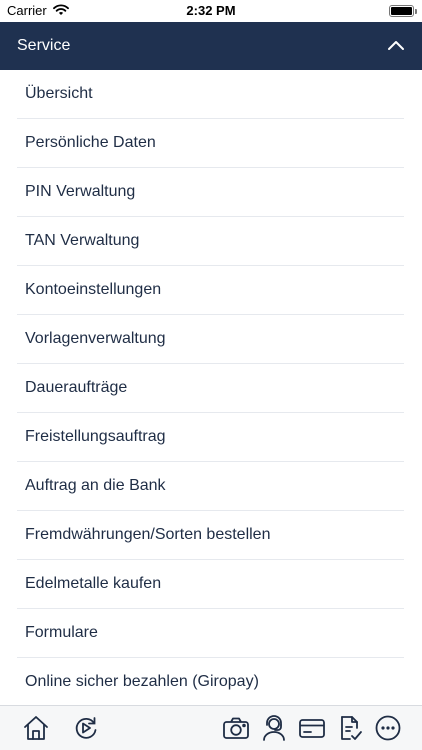 The height and width of the screenshot is (750, 422). Describe the element at coordinates (148, 534) in the screenshot. I see `menu-item-label: Fremdwährungen/Sorten bestellen` at that location.